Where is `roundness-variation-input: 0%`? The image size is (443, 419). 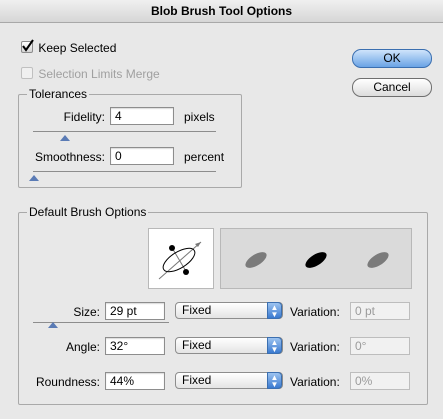 roundness-variation-input: 0% is located at coordinates (380, 381).